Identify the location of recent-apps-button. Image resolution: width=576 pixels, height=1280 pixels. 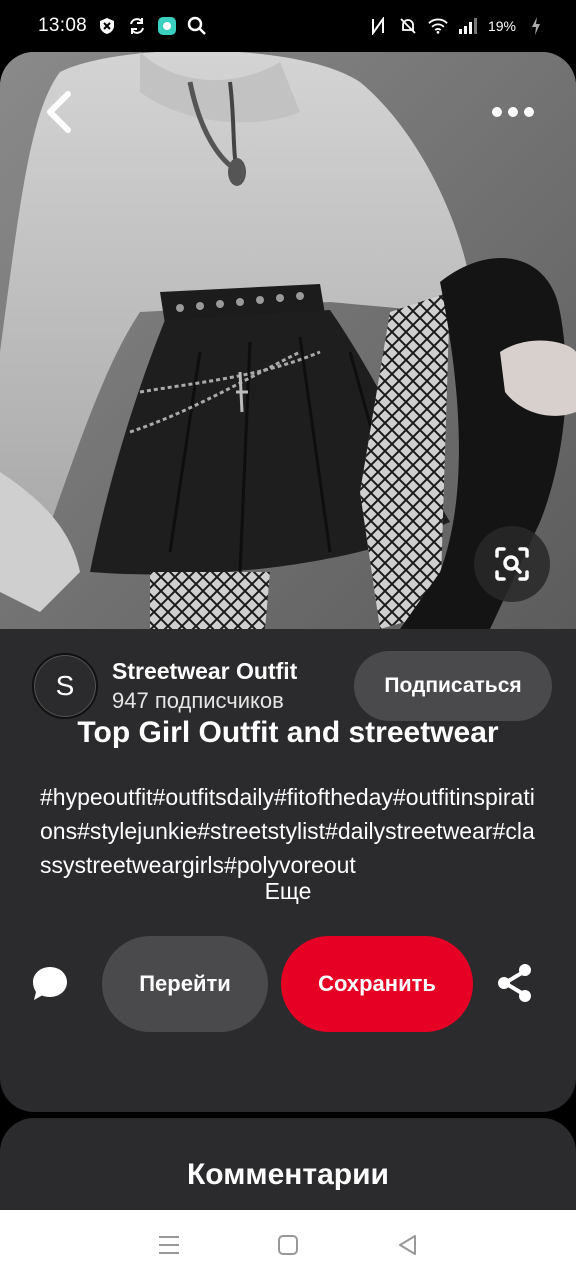
(169, 1245).